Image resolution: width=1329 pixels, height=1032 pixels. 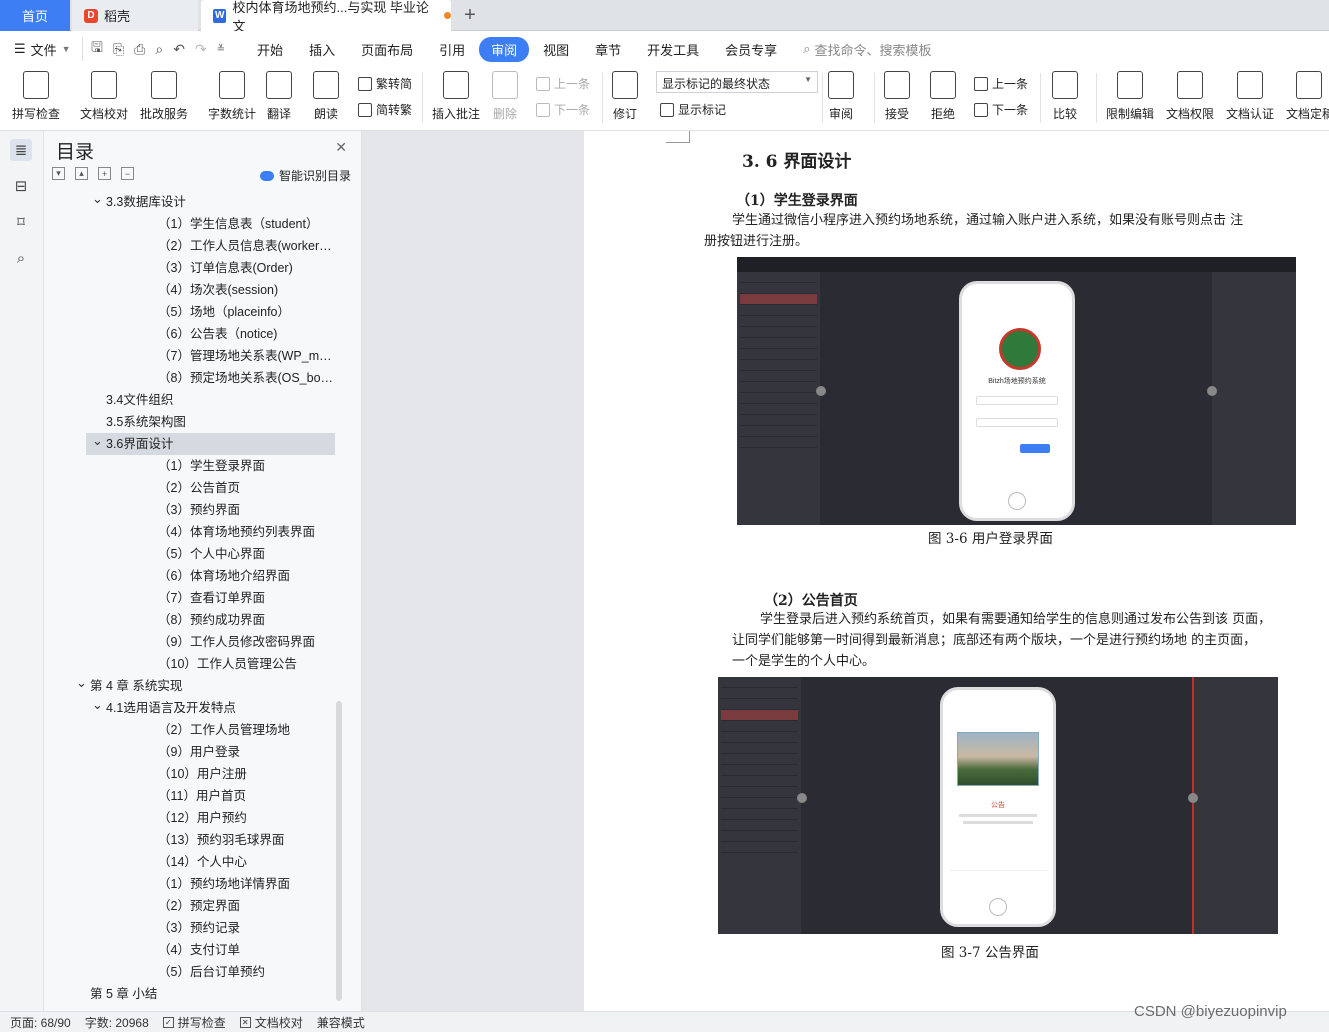 What do you see at coordinates (305, 175) in the screenshot?
I see `smart-toc-button: 智能识别目录` at bounding box center [305, 175].